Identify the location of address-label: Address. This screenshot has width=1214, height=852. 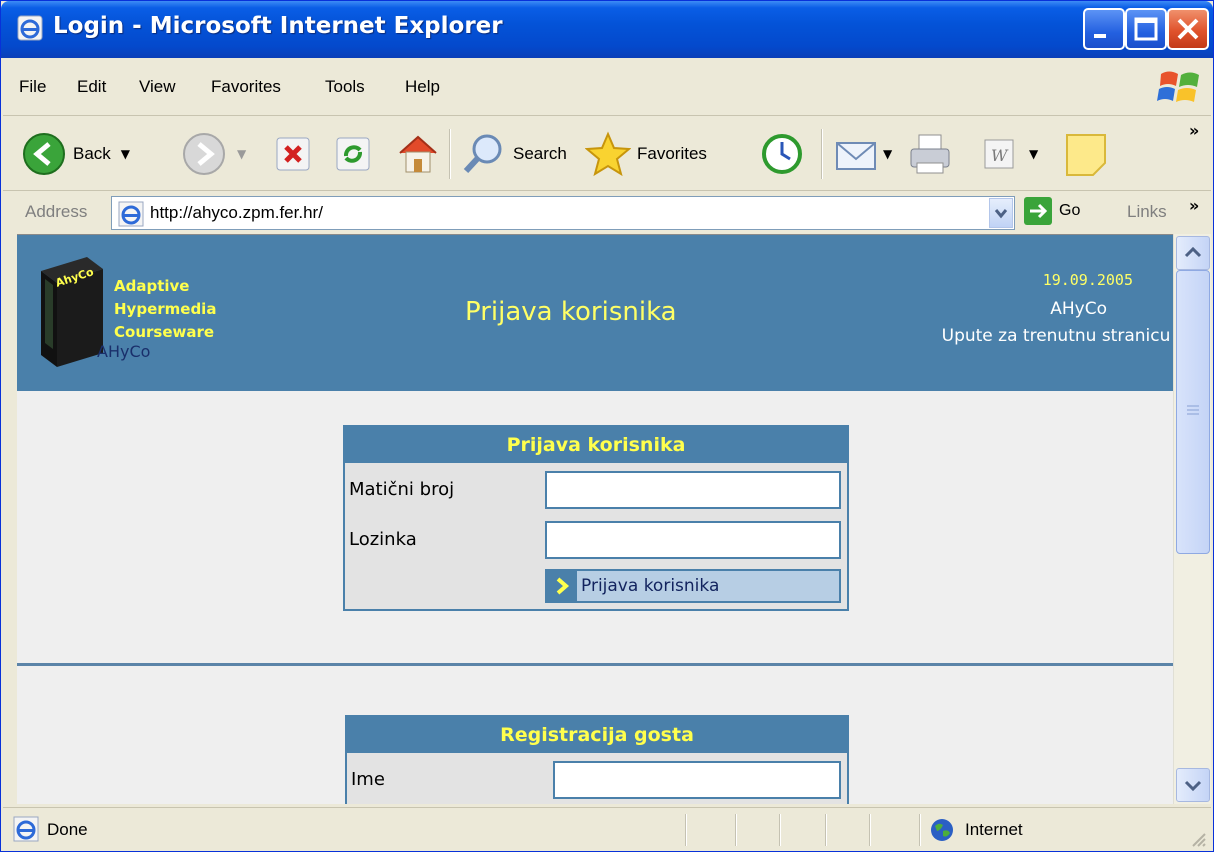
(56, 211).